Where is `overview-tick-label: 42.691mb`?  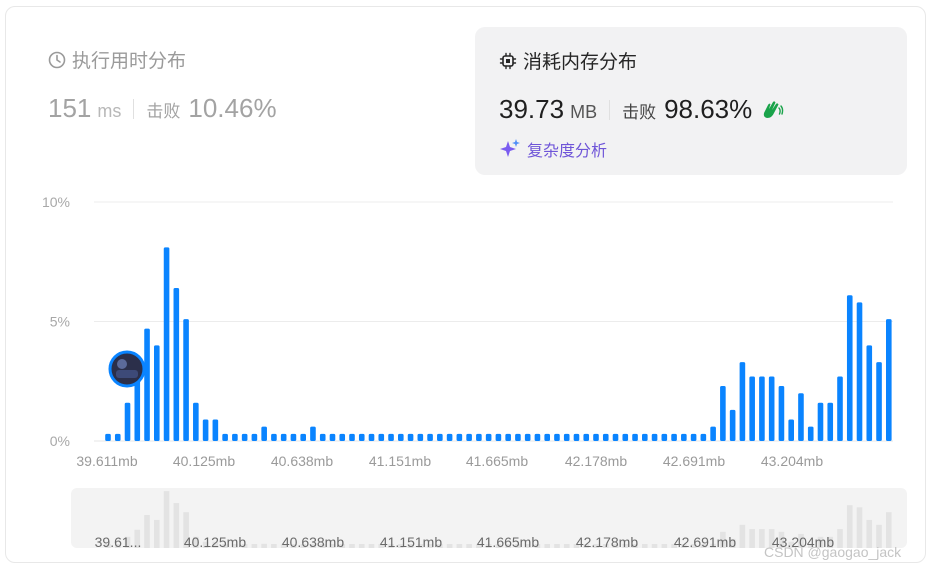
overview-tick-label: 42.691mb is located at coordinates (705, 542).